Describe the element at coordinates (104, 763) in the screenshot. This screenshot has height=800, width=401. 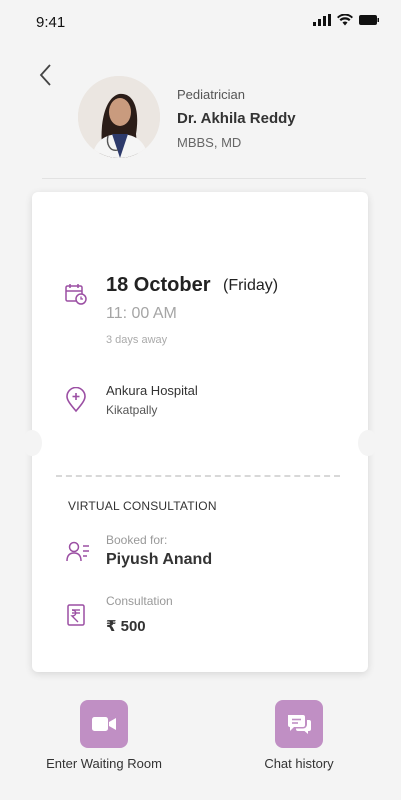
I see `enter-waiting-room-label: Enter Waiting Room` at that location.